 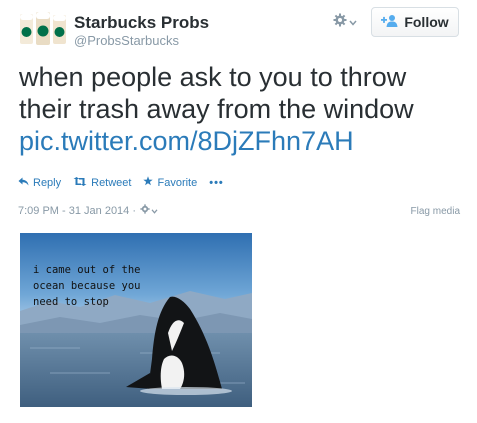 What do you see at coordinates (244, 141) in the screenshot?
I see `tweet-media-link: pic.twitter.com/8DjZFhn7AH` at bounding box center [244, 141].